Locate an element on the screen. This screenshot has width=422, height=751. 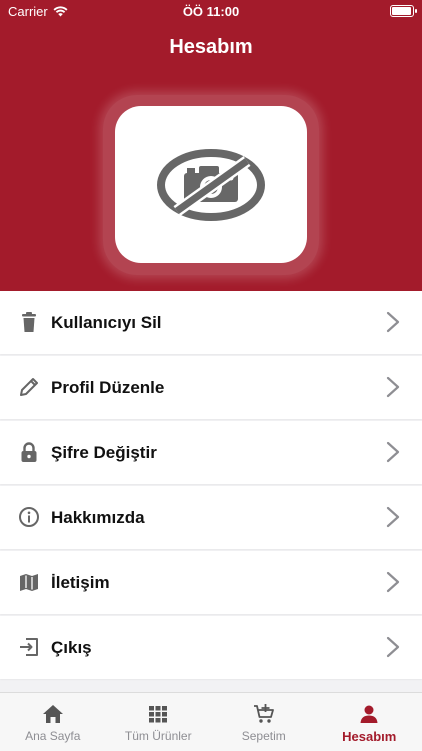
battery-fill is located at coordinates (401, 11).